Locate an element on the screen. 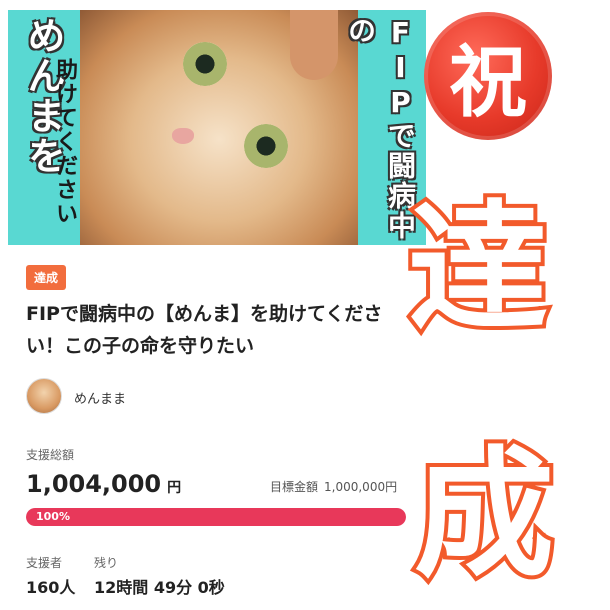 The height and width of the screenshot is (610, 610). cat-nose is located at coordinates (183, 136).